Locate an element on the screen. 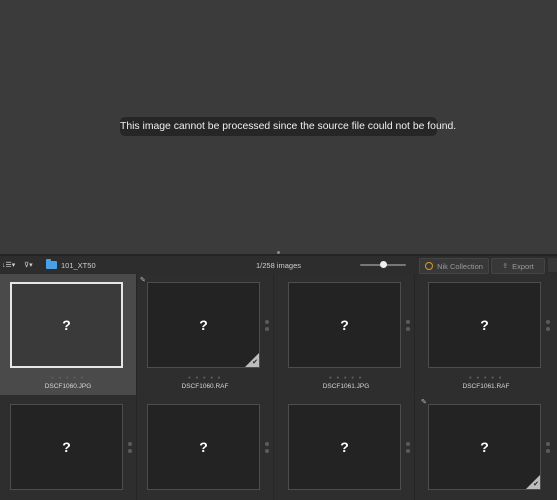 The width and height of the screenshot is (557, 500). thumbnail-cell: ✎ ? ✔ ● ● ● ● ● DSCF1060.RAF is located at coordinates (205, 334).